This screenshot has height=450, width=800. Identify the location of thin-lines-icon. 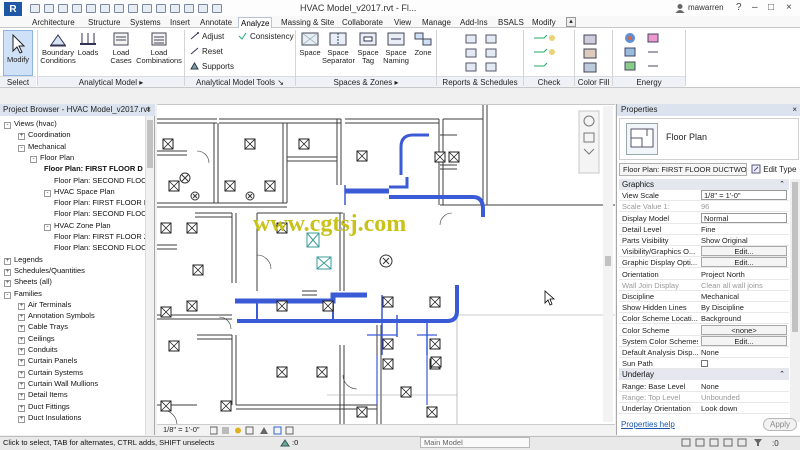
(189, 8).